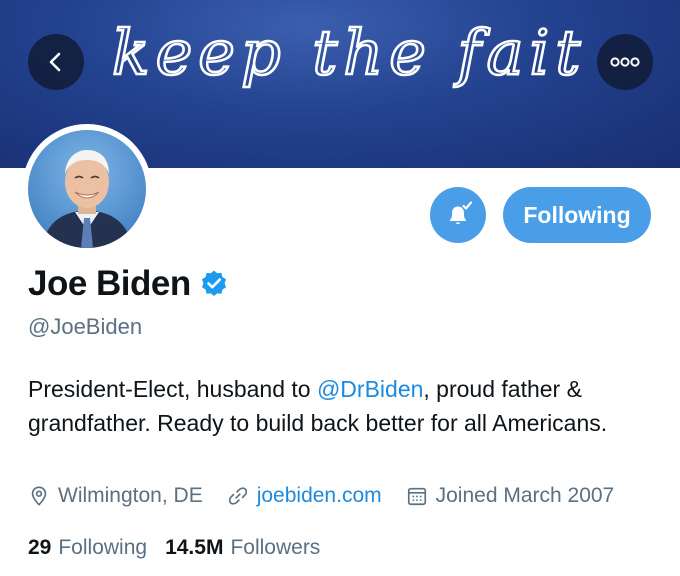  I want to click on following-stat: 29 Following, so click(87, 548).